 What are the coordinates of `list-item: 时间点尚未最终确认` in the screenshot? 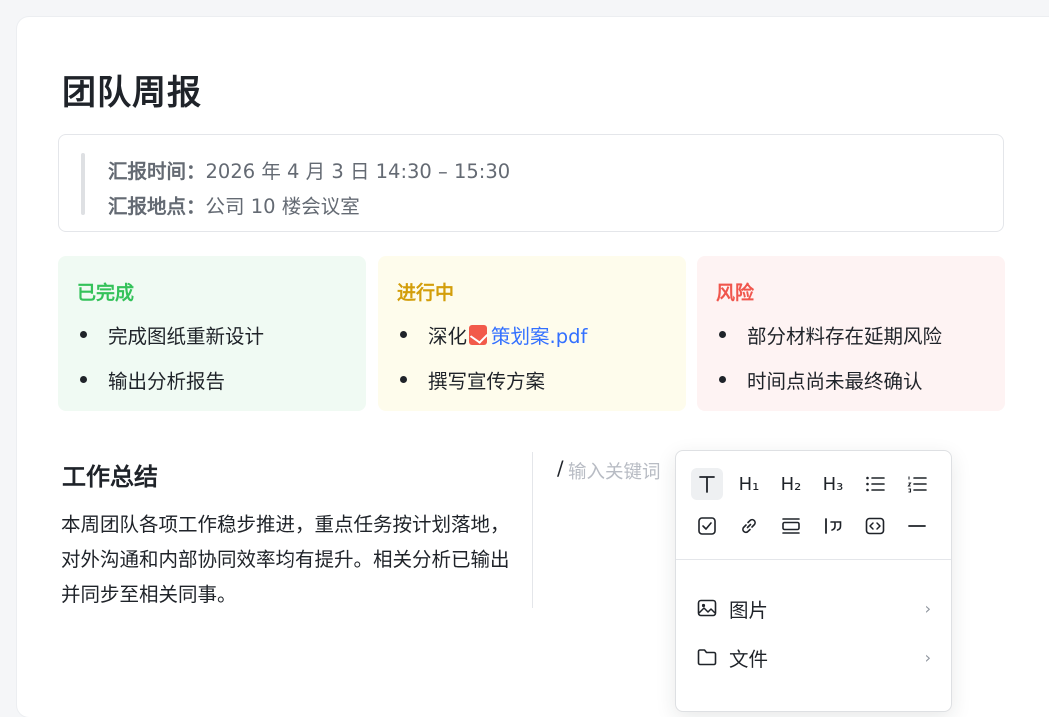 It's located at (821, 379).